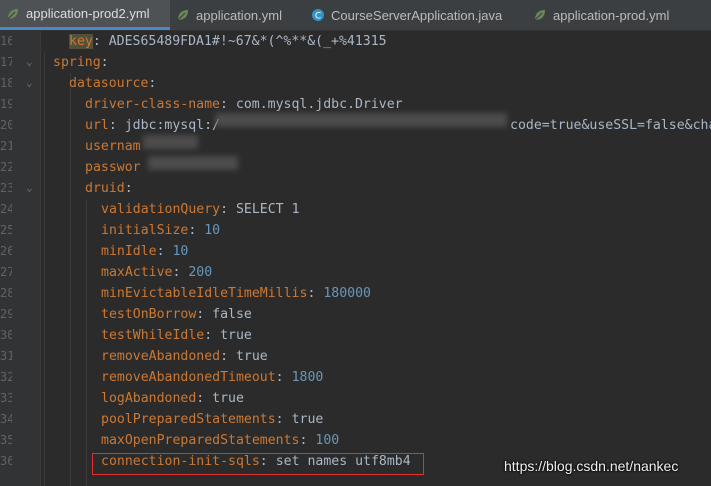 This screenshot has height=486, width=711. What do you see at coordinates (361, 120) in the screenshot?
I see `redacted-url` at bounding box center [361, 120].